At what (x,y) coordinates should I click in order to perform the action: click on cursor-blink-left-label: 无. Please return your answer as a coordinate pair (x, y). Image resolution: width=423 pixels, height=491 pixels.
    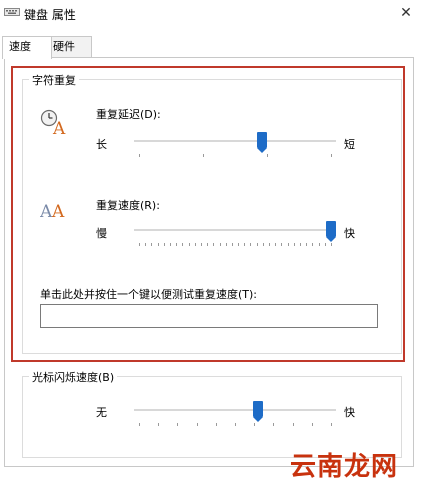
    Looking at the image, I should click on (101, 412).